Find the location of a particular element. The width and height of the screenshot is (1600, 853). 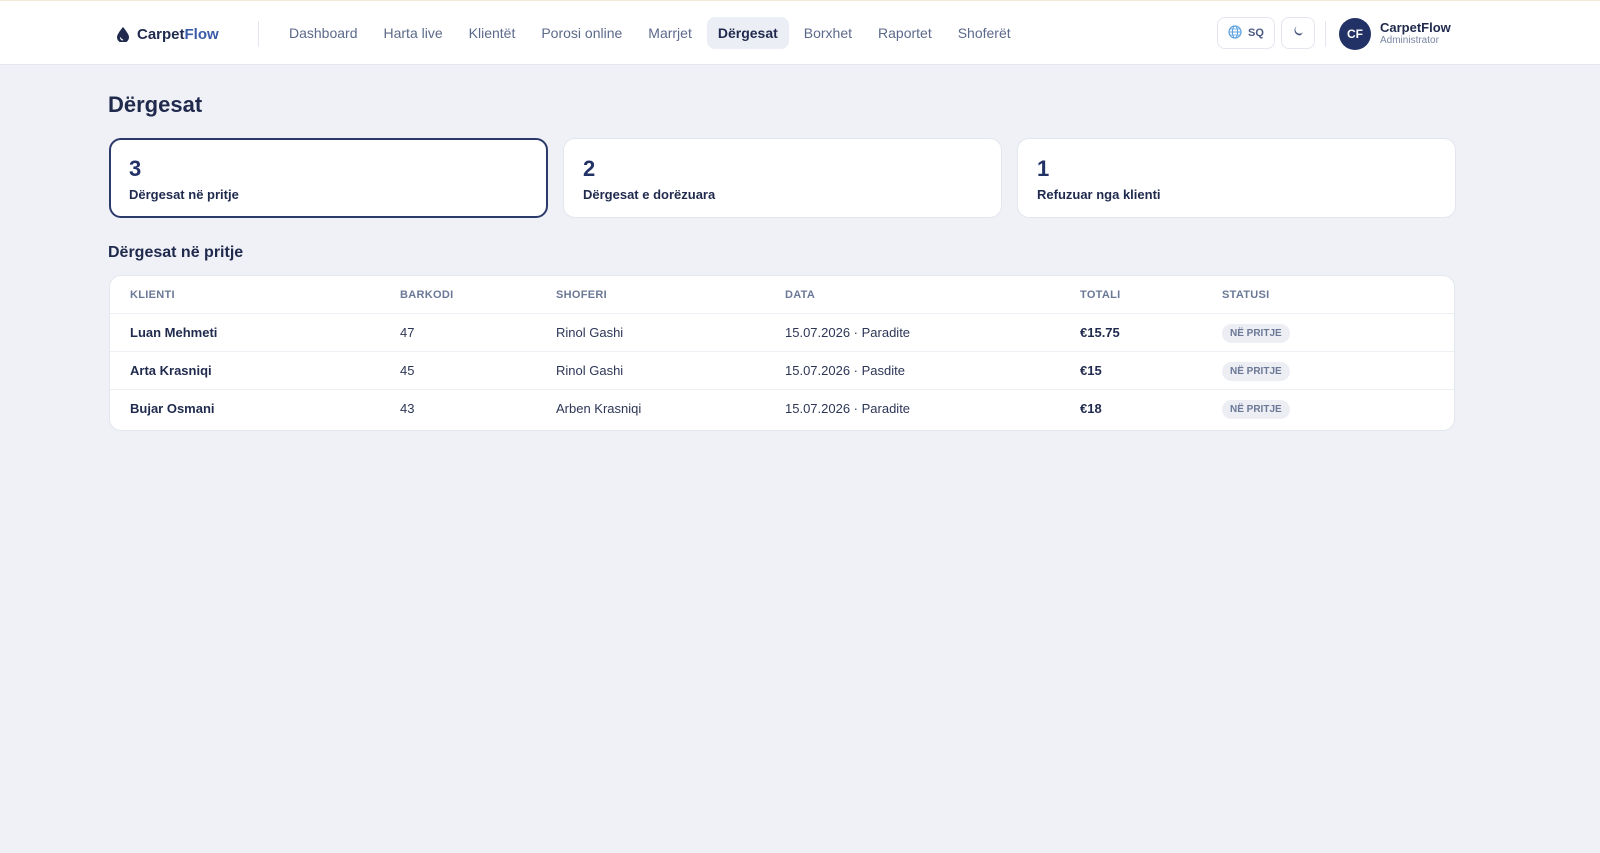

nav-item-marrjet: Marrjet is located at coordinates (670, 33).